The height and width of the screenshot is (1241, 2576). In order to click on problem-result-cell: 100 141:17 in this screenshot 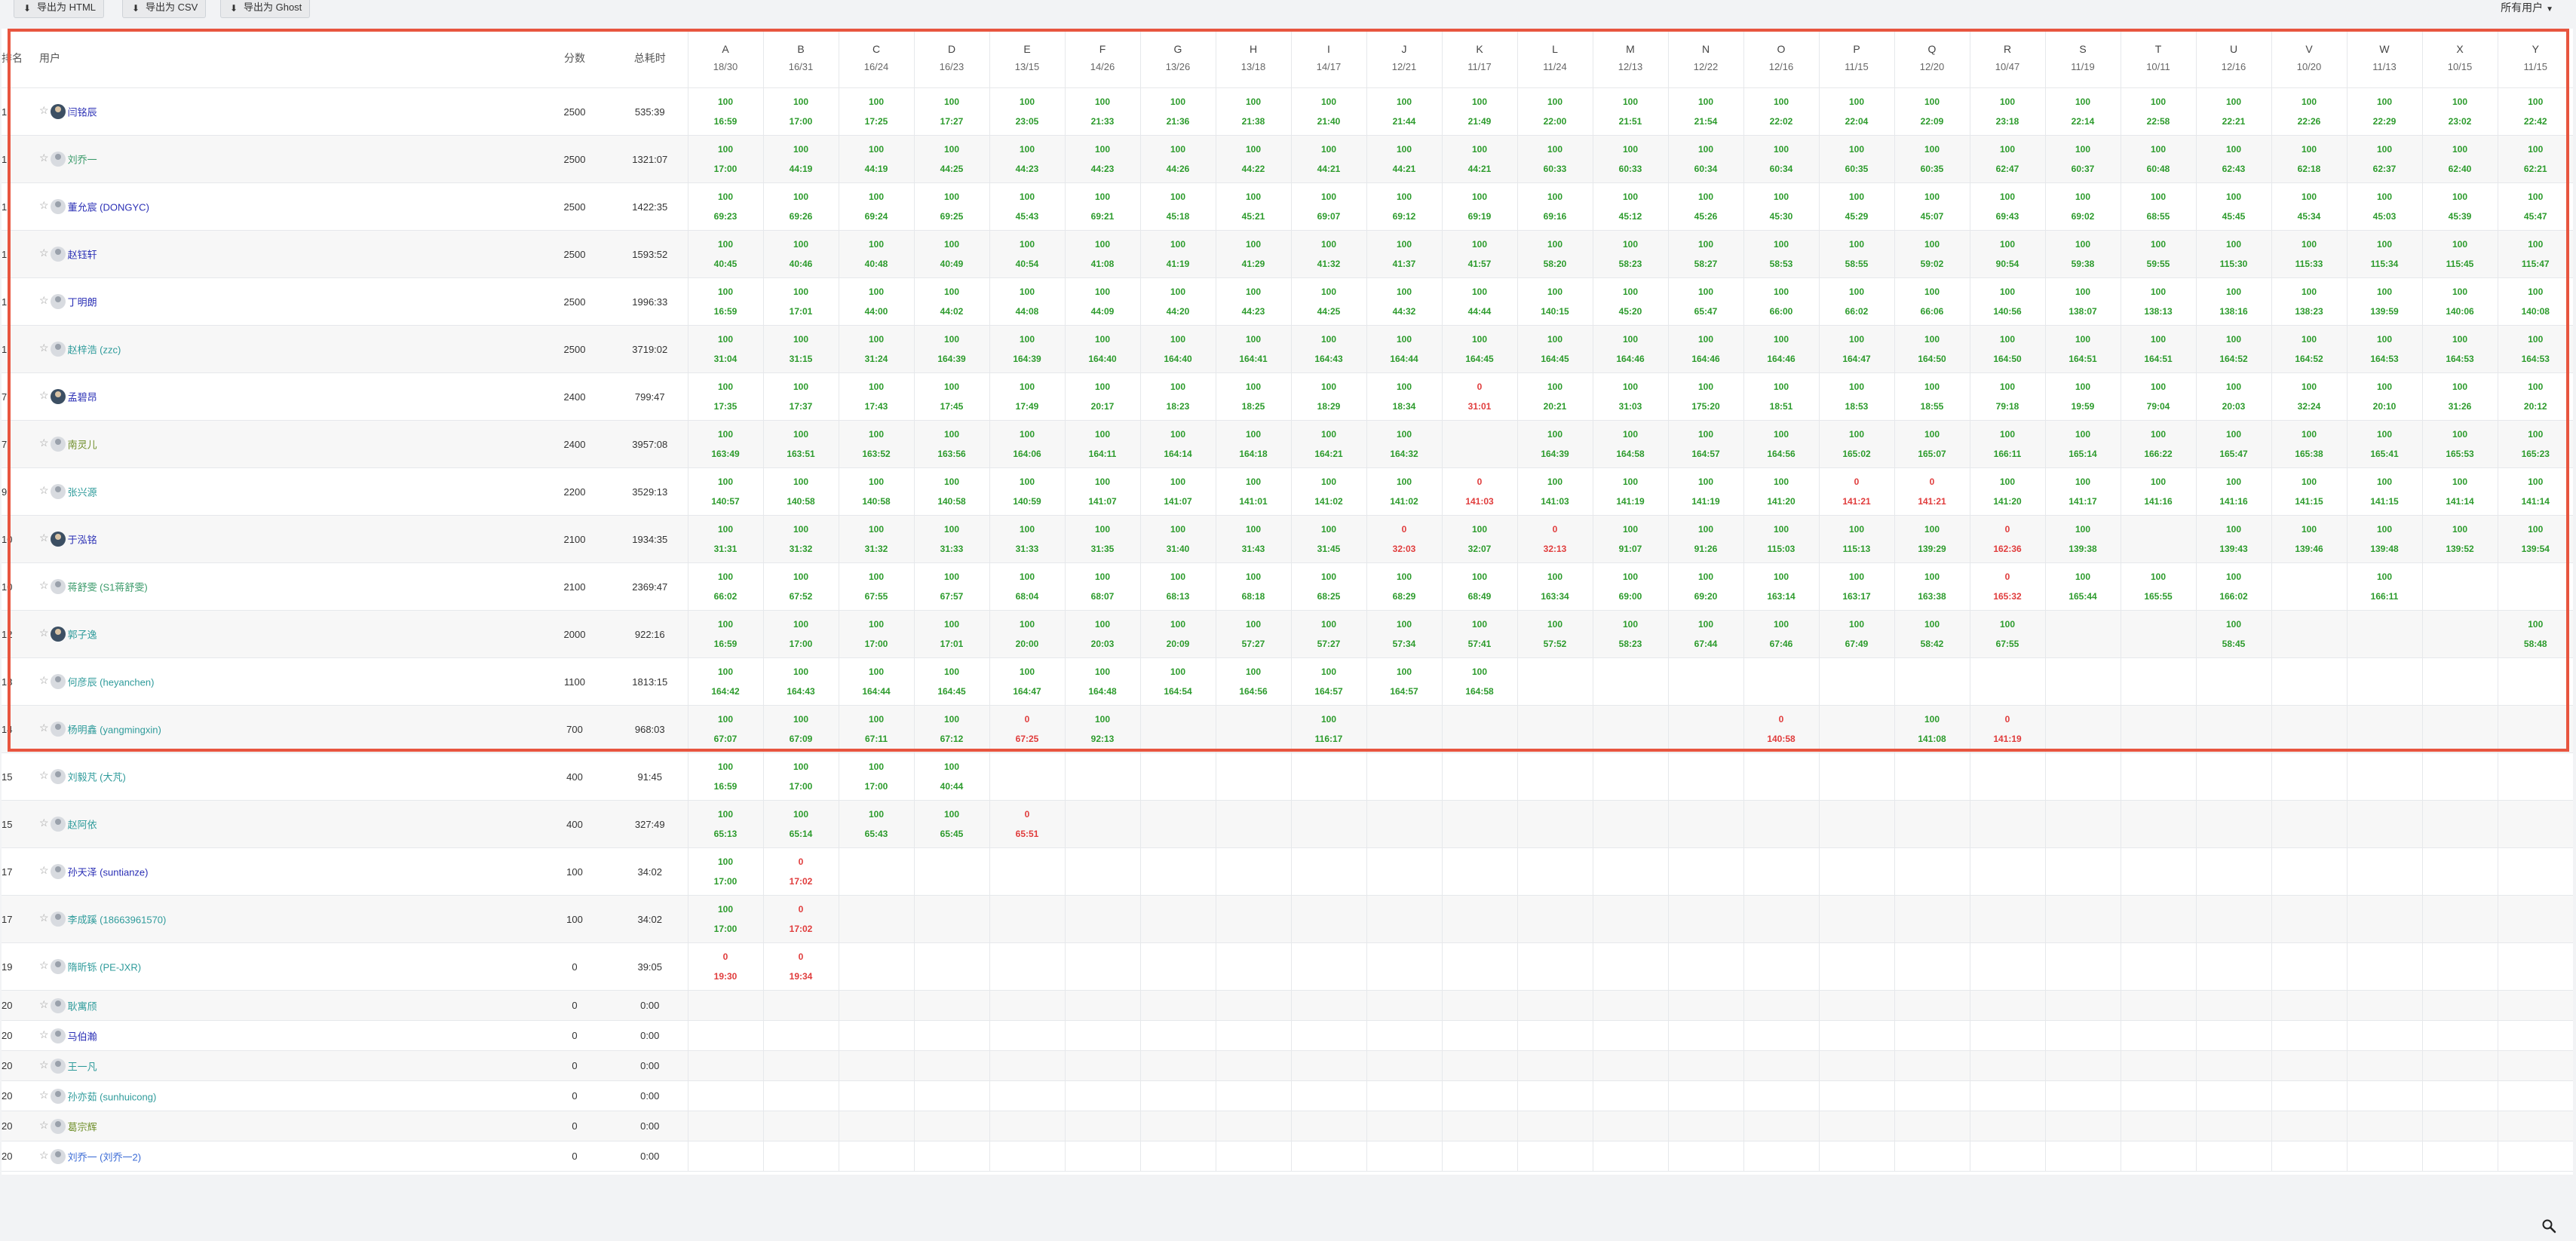, I will do `click(2082, 491)`.